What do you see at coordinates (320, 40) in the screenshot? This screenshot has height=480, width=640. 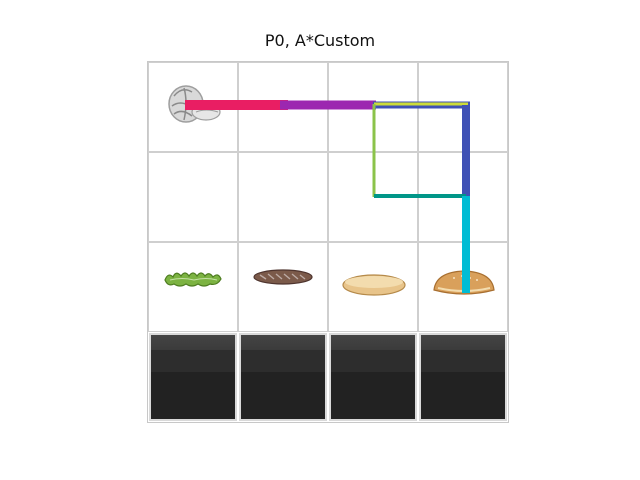 I see `plot-title: P0, A*Custom` at bounding box center [320, 40].